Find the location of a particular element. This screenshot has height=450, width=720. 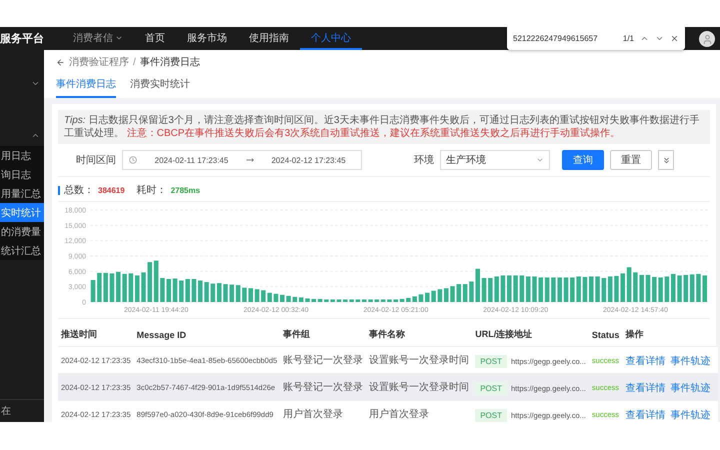

clock-icon is located at coordinates (133, 160).